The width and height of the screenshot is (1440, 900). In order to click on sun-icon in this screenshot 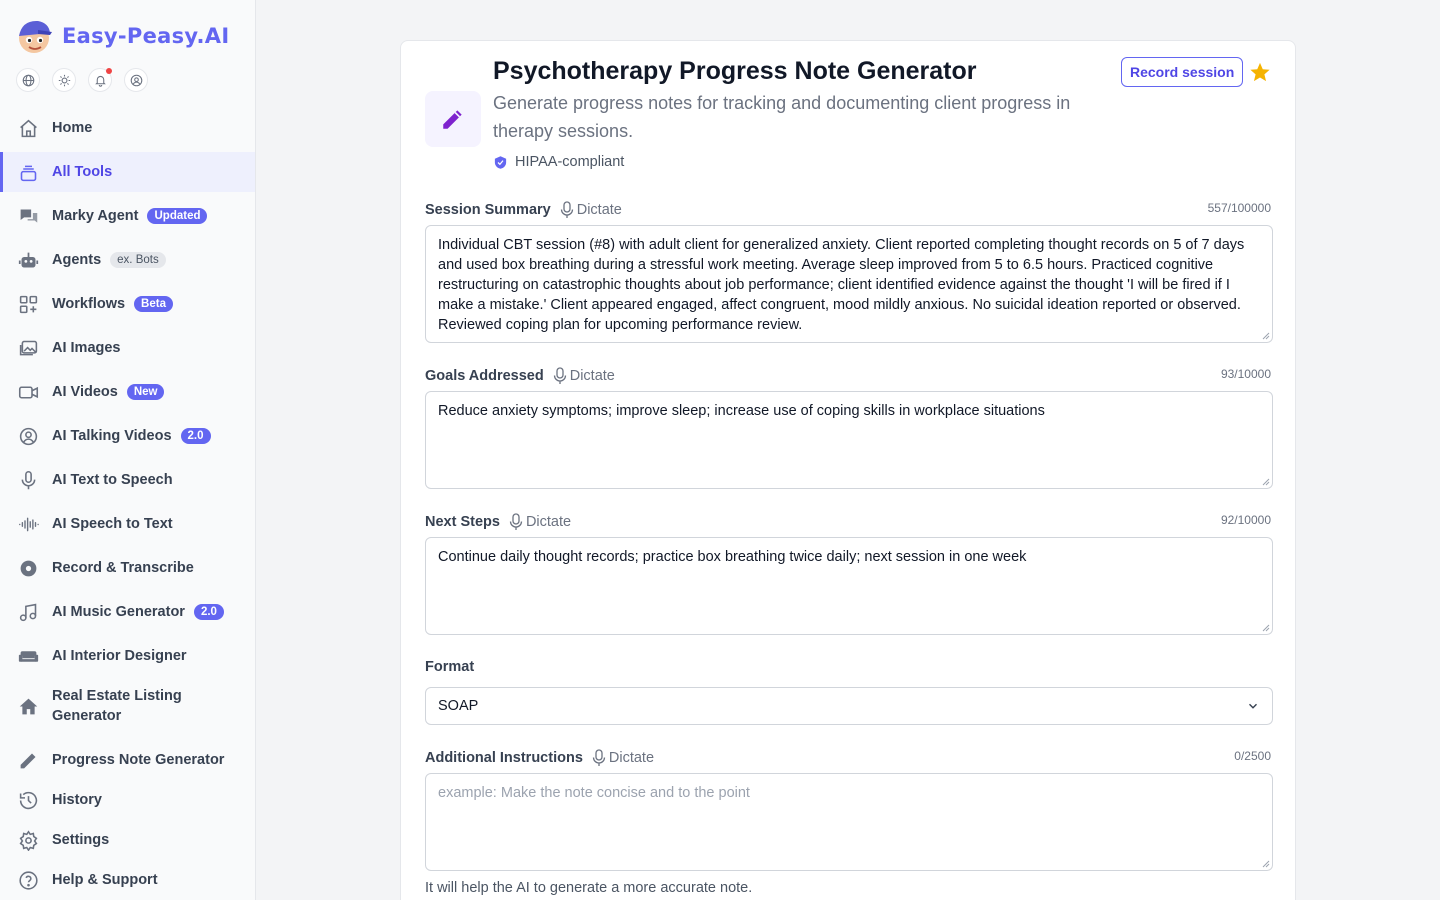, I will do `click(64, 80)`.